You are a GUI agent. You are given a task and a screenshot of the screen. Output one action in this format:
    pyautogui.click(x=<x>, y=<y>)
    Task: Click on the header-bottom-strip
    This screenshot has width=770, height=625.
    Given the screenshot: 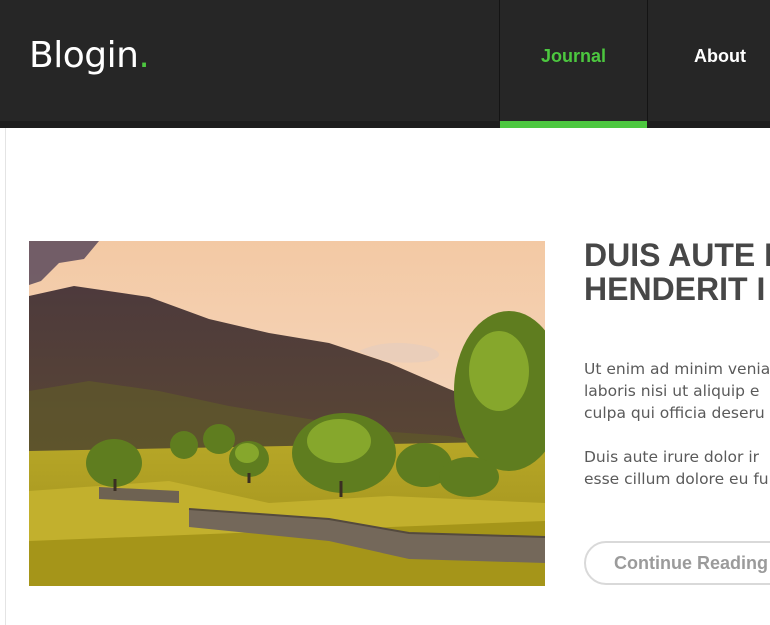 What is the action you would take?
    pyautogui.click(x=385, y=124)
    